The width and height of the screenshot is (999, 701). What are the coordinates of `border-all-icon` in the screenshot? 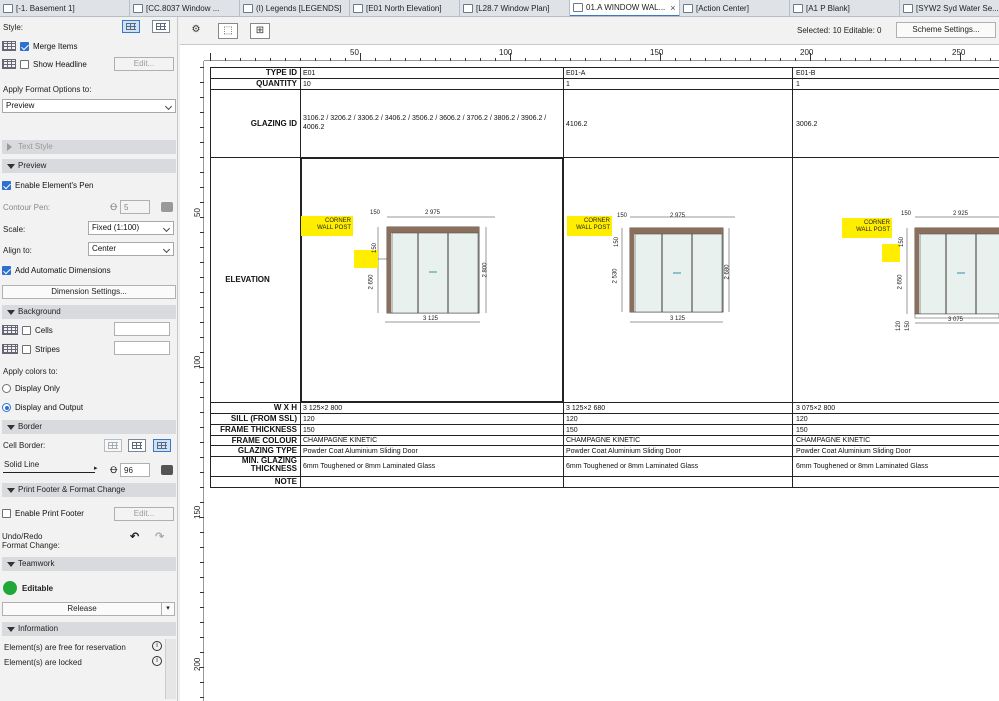 It's located at (162, 445).